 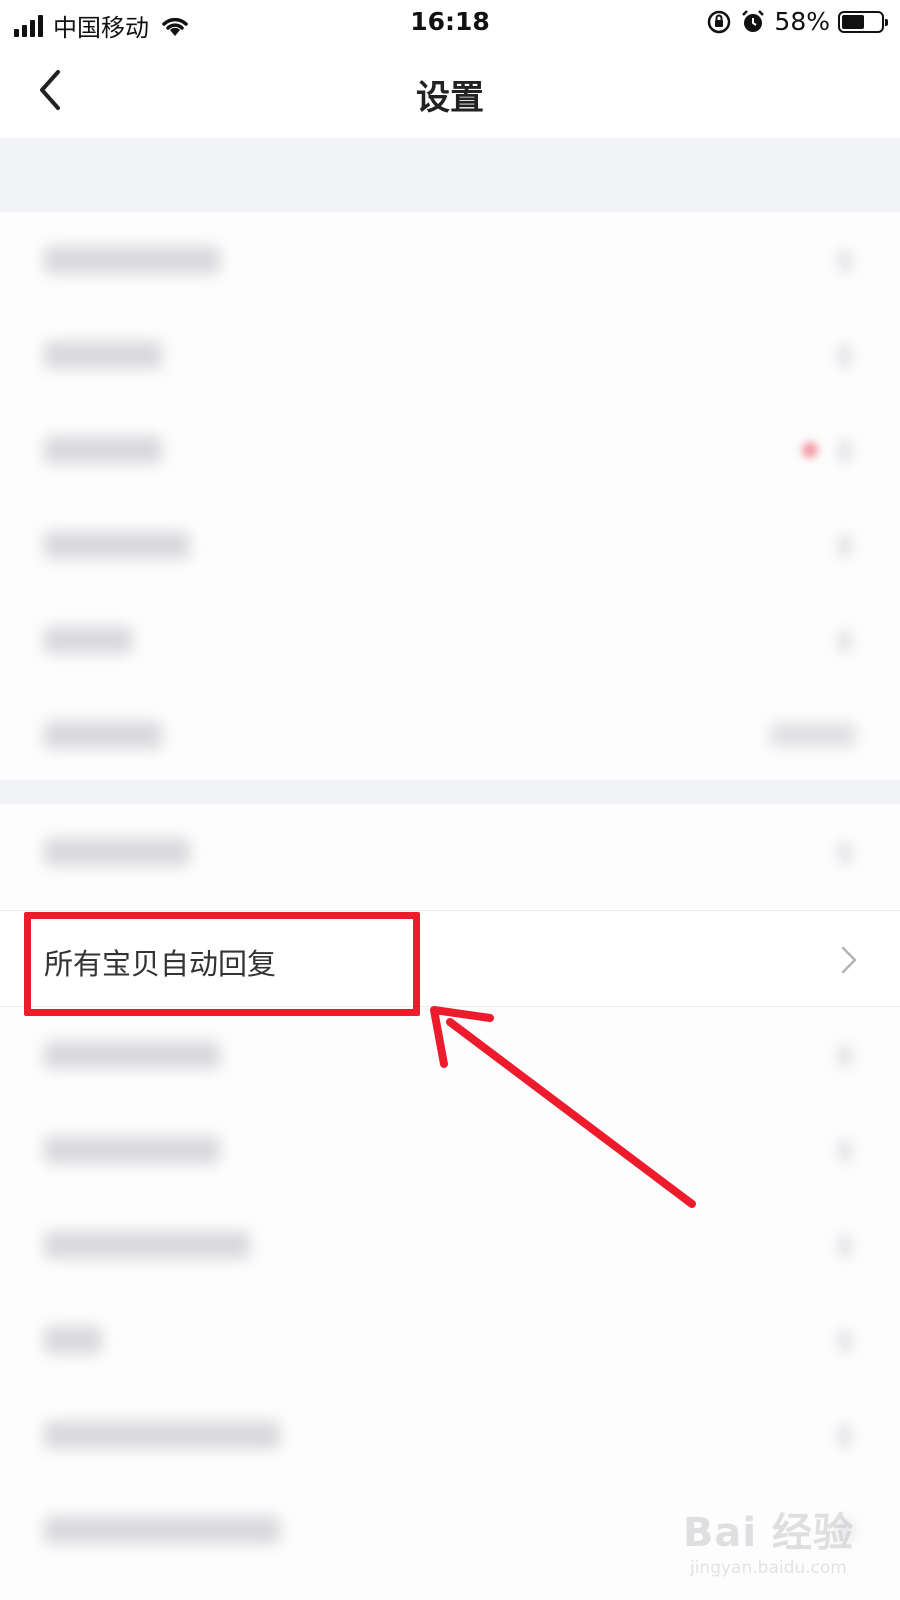 I want to click on battery-icon, so click(x=863, y=21).